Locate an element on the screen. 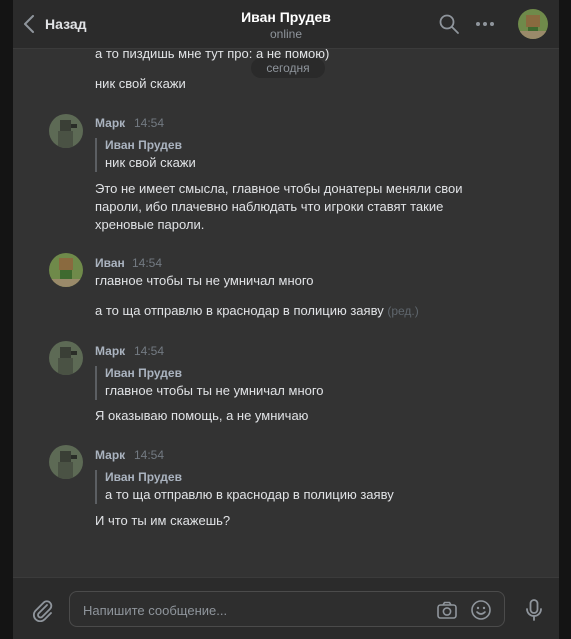 This screenshot has height=639, width=571. reply-text: главное чтобы ты не умничал много is located at coordinates (214, 390).